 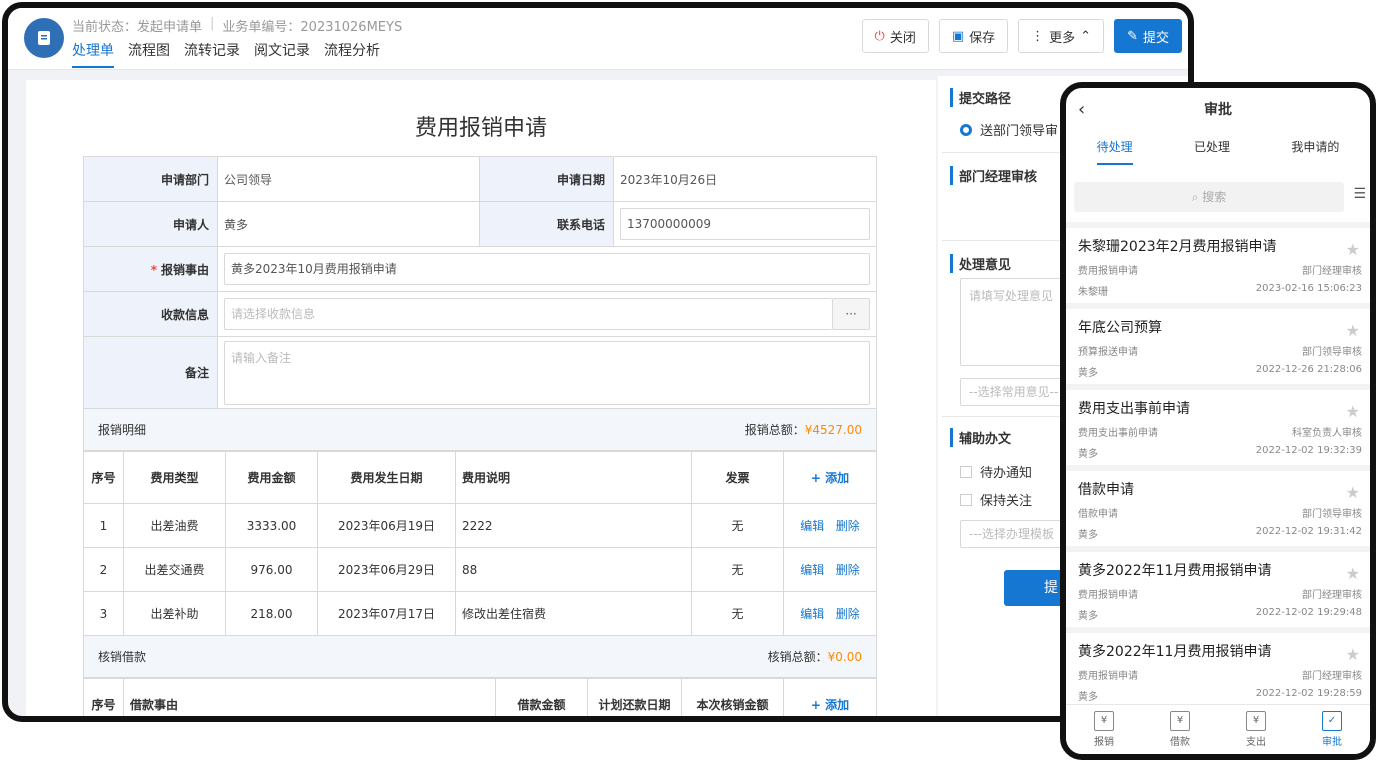 I want to click on nav-label: 借款, so click(x=1180, y=742).